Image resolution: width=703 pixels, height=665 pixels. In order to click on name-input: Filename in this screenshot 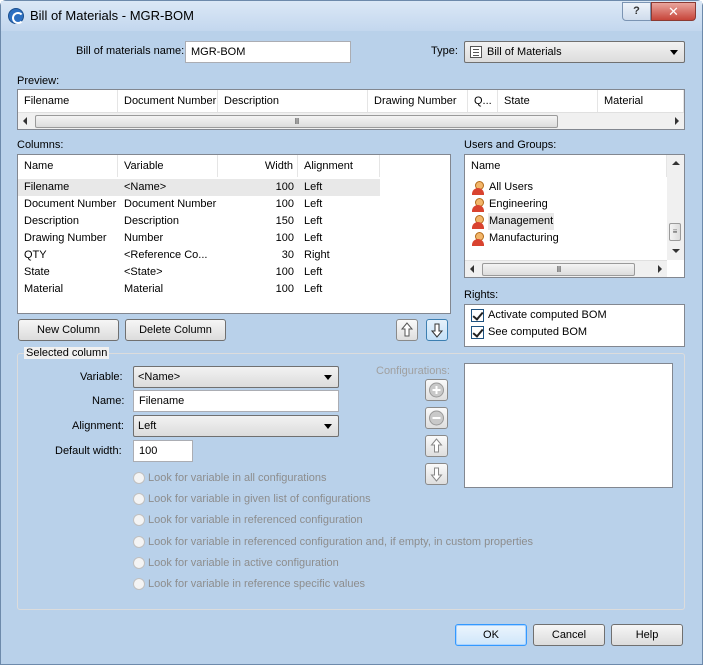, I will do `click(236, 401)`.